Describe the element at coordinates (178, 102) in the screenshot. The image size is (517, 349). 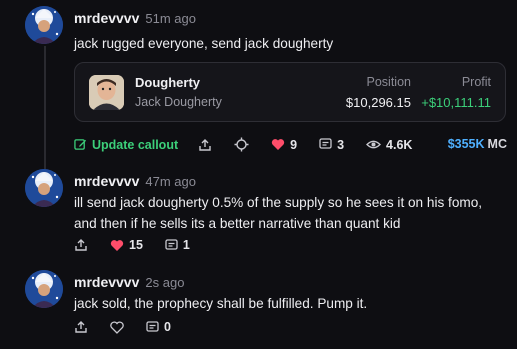
I see `token-subtitle: Jack Dougherty` at that location.